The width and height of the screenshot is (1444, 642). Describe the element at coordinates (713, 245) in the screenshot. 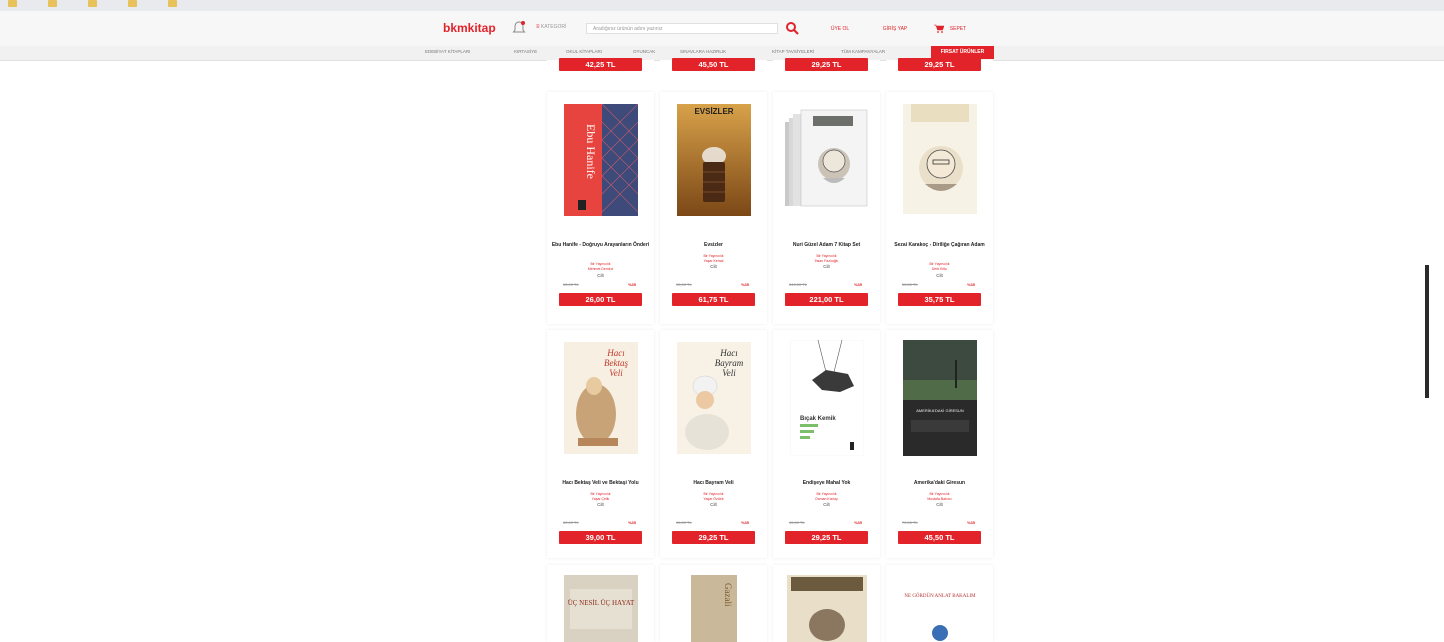

I see `product-title: Evsizler` at that location.